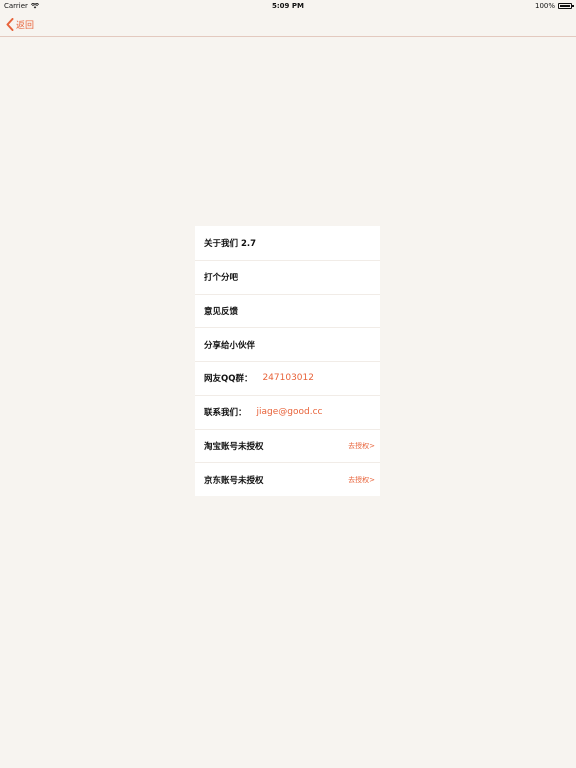  Describe the element at coordinates (221, 278) in the screenshot. I see `rate-label: 打个分吧` at that location.